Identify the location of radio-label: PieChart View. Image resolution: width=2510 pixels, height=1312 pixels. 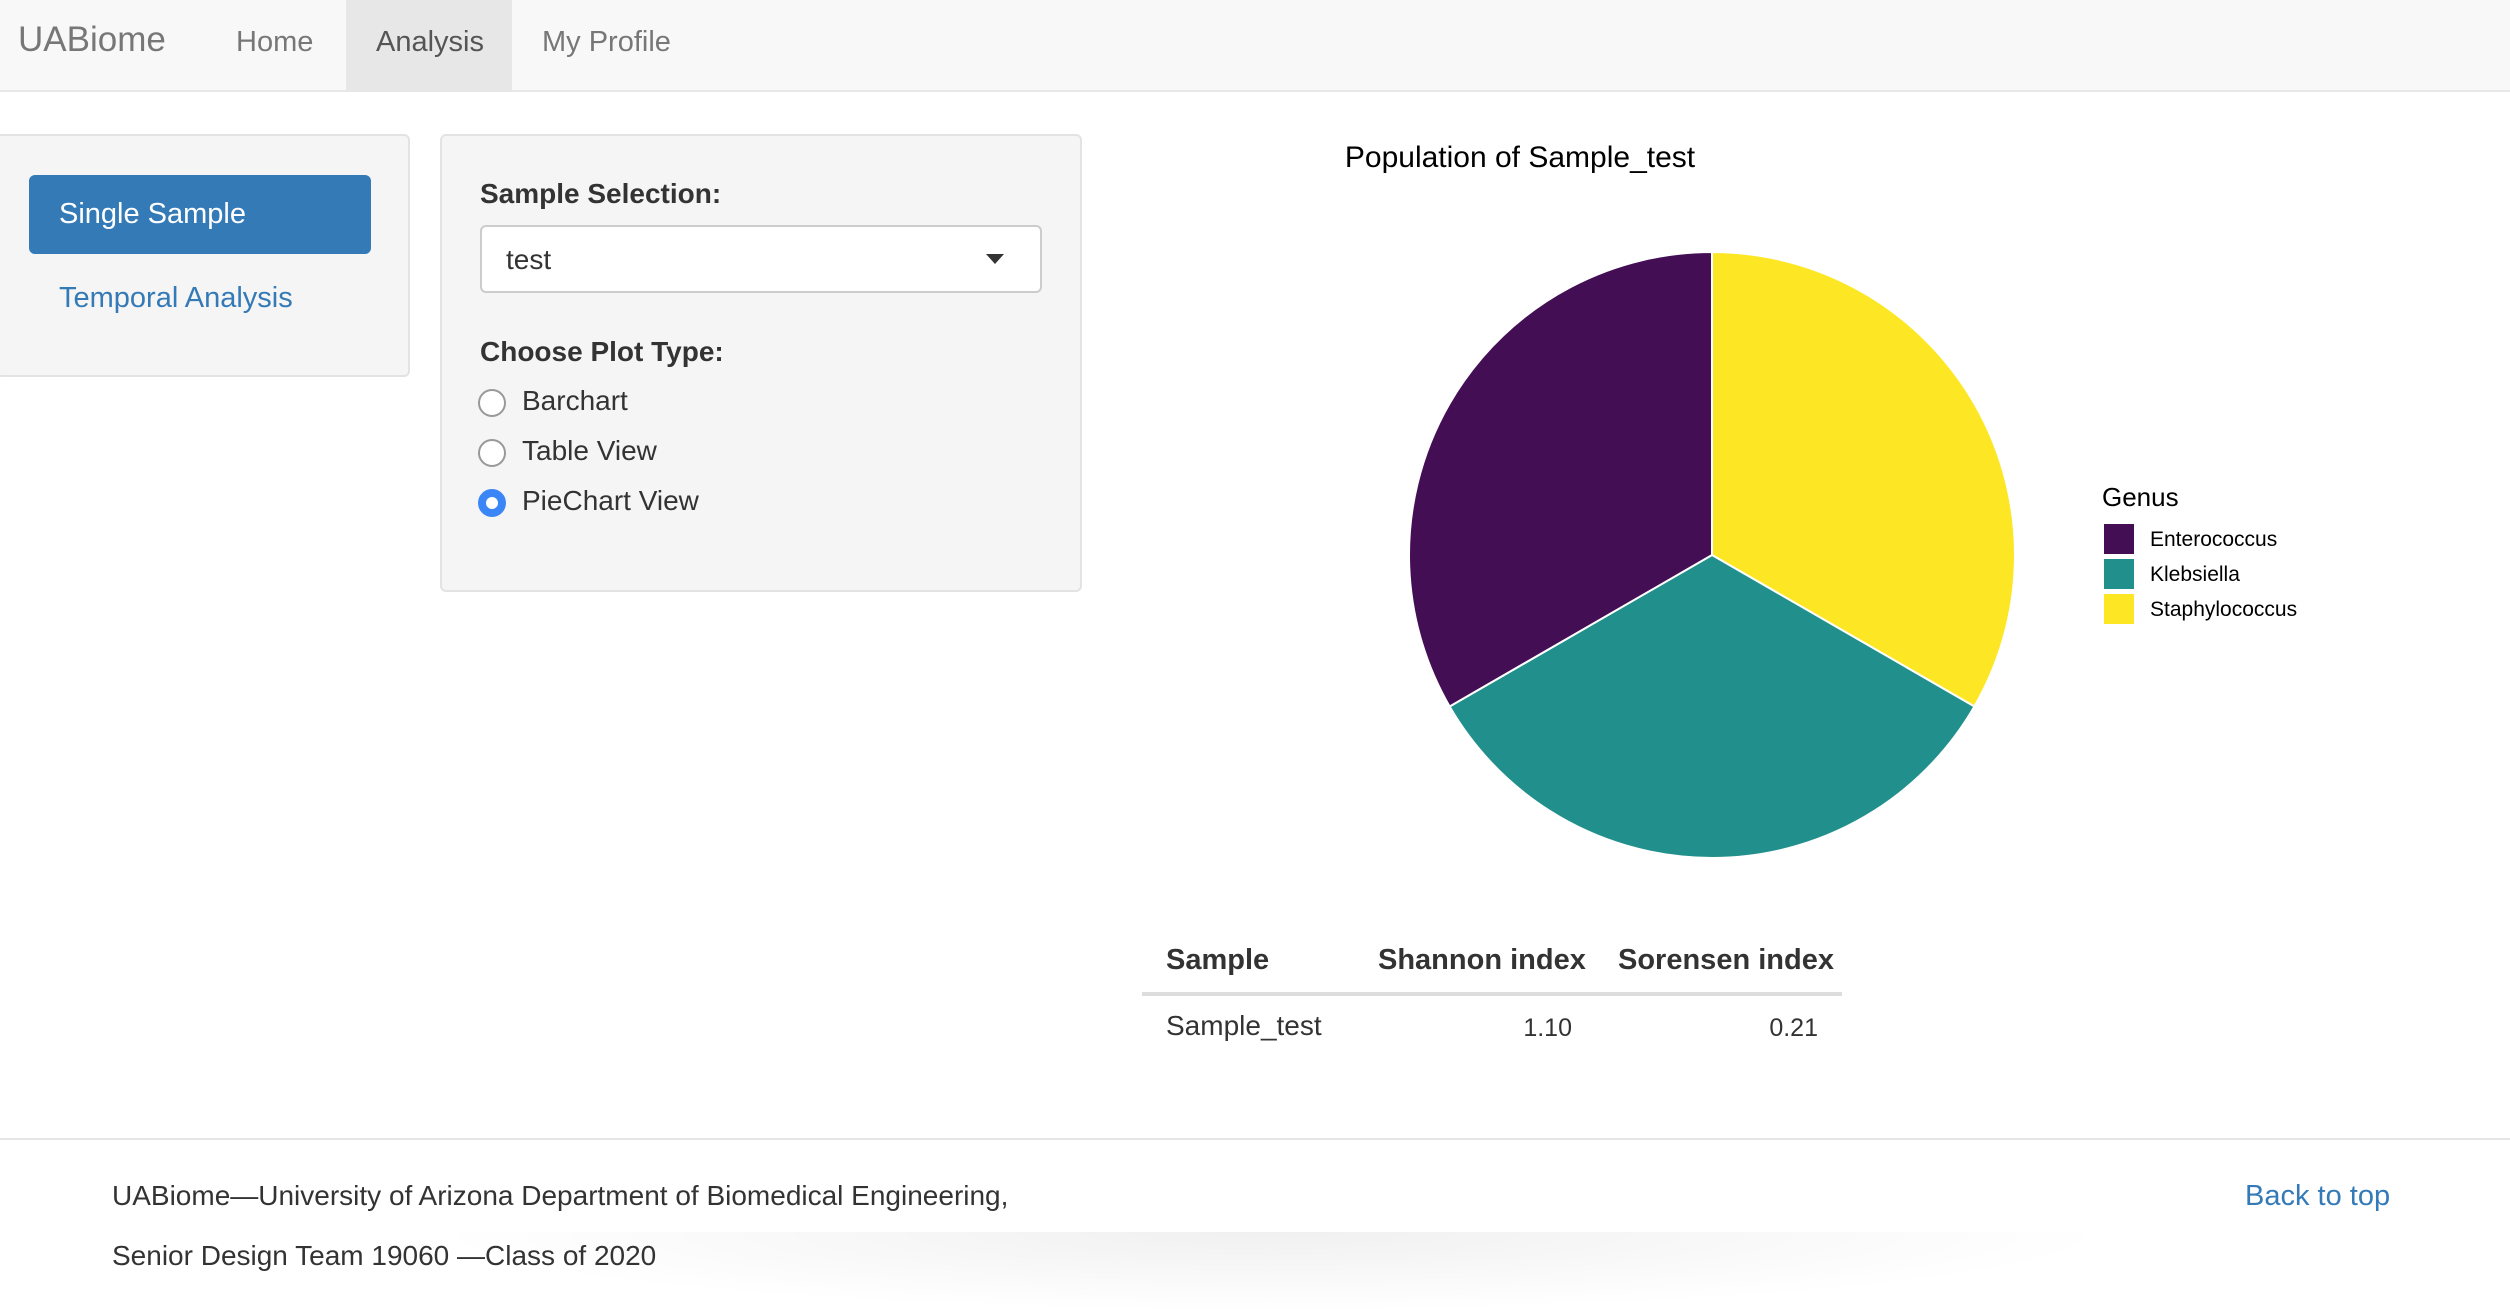
(610, 500).